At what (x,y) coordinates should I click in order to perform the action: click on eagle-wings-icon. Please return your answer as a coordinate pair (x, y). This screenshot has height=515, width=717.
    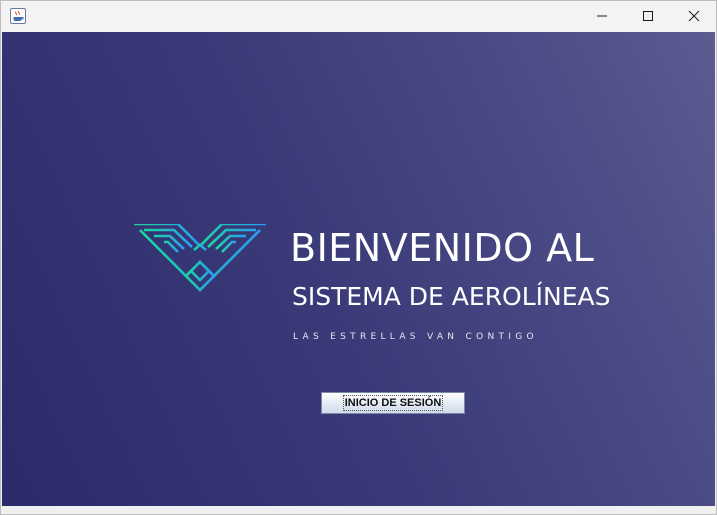
    Looking at the image, I should click on (200, 258).